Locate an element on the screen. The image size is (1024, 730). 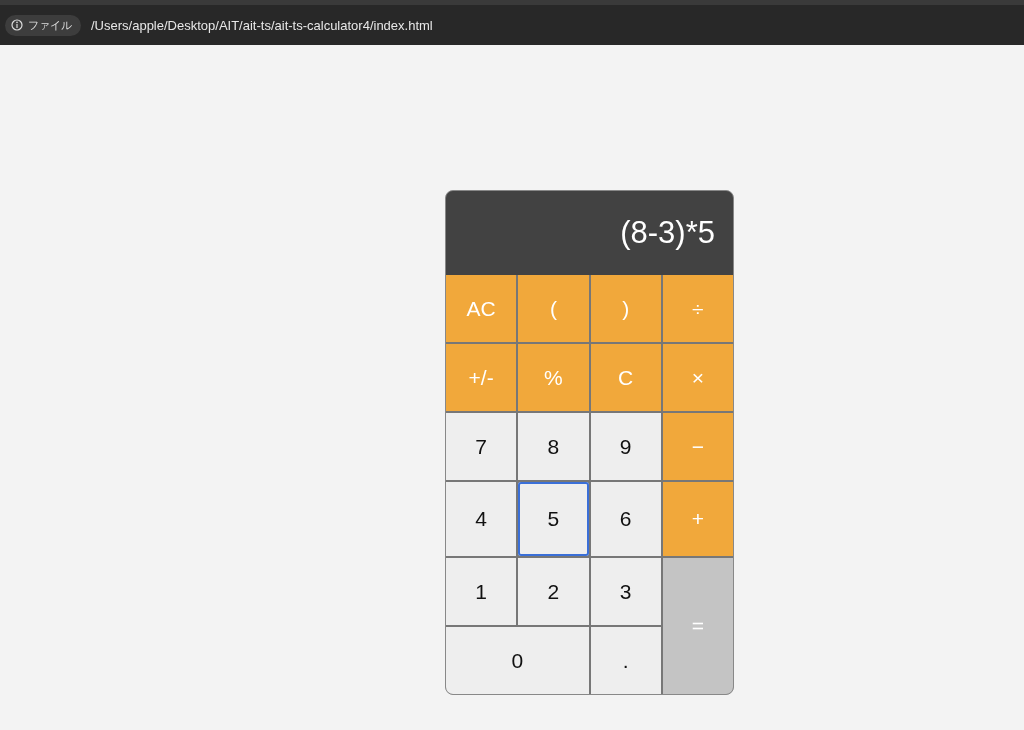
calculator-key: 1 is located at coordinates (481, 591).